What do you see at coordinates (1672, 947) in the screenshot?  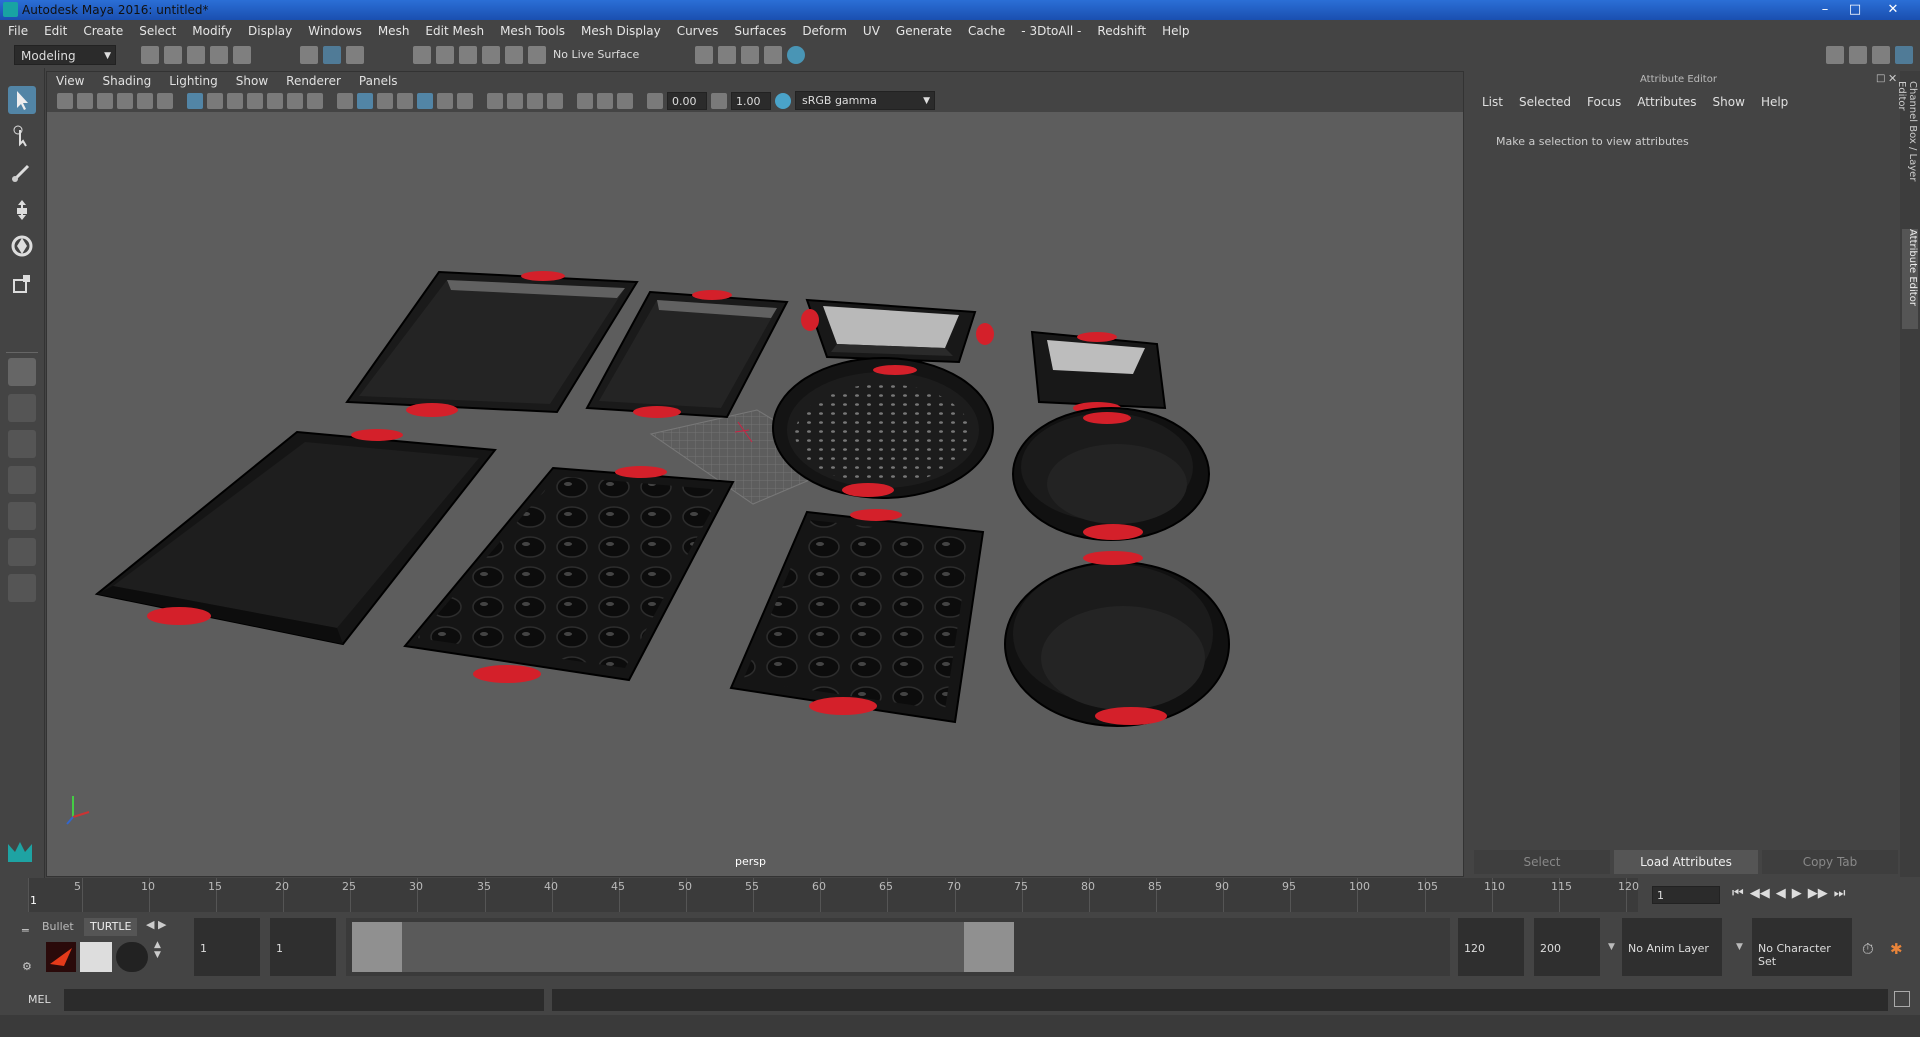 I see `anim-layer-dropdown: No Anim Layer` at bounding box center [1672, 947].